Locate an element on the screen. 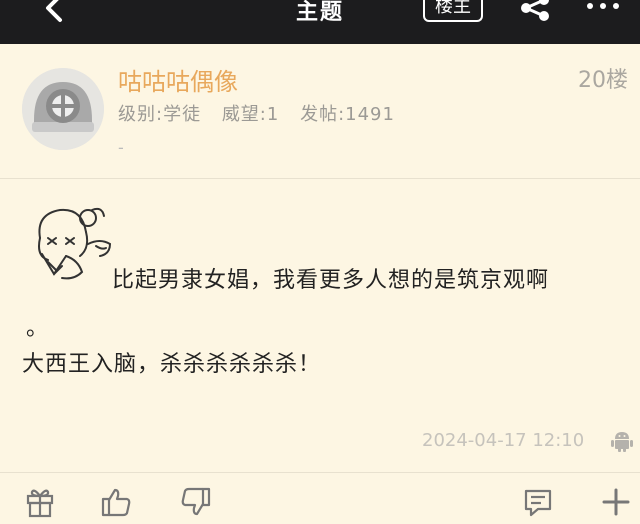 The width and height of the screenshot is (640, 524). sticker-image is located at coordinates (70, 245).